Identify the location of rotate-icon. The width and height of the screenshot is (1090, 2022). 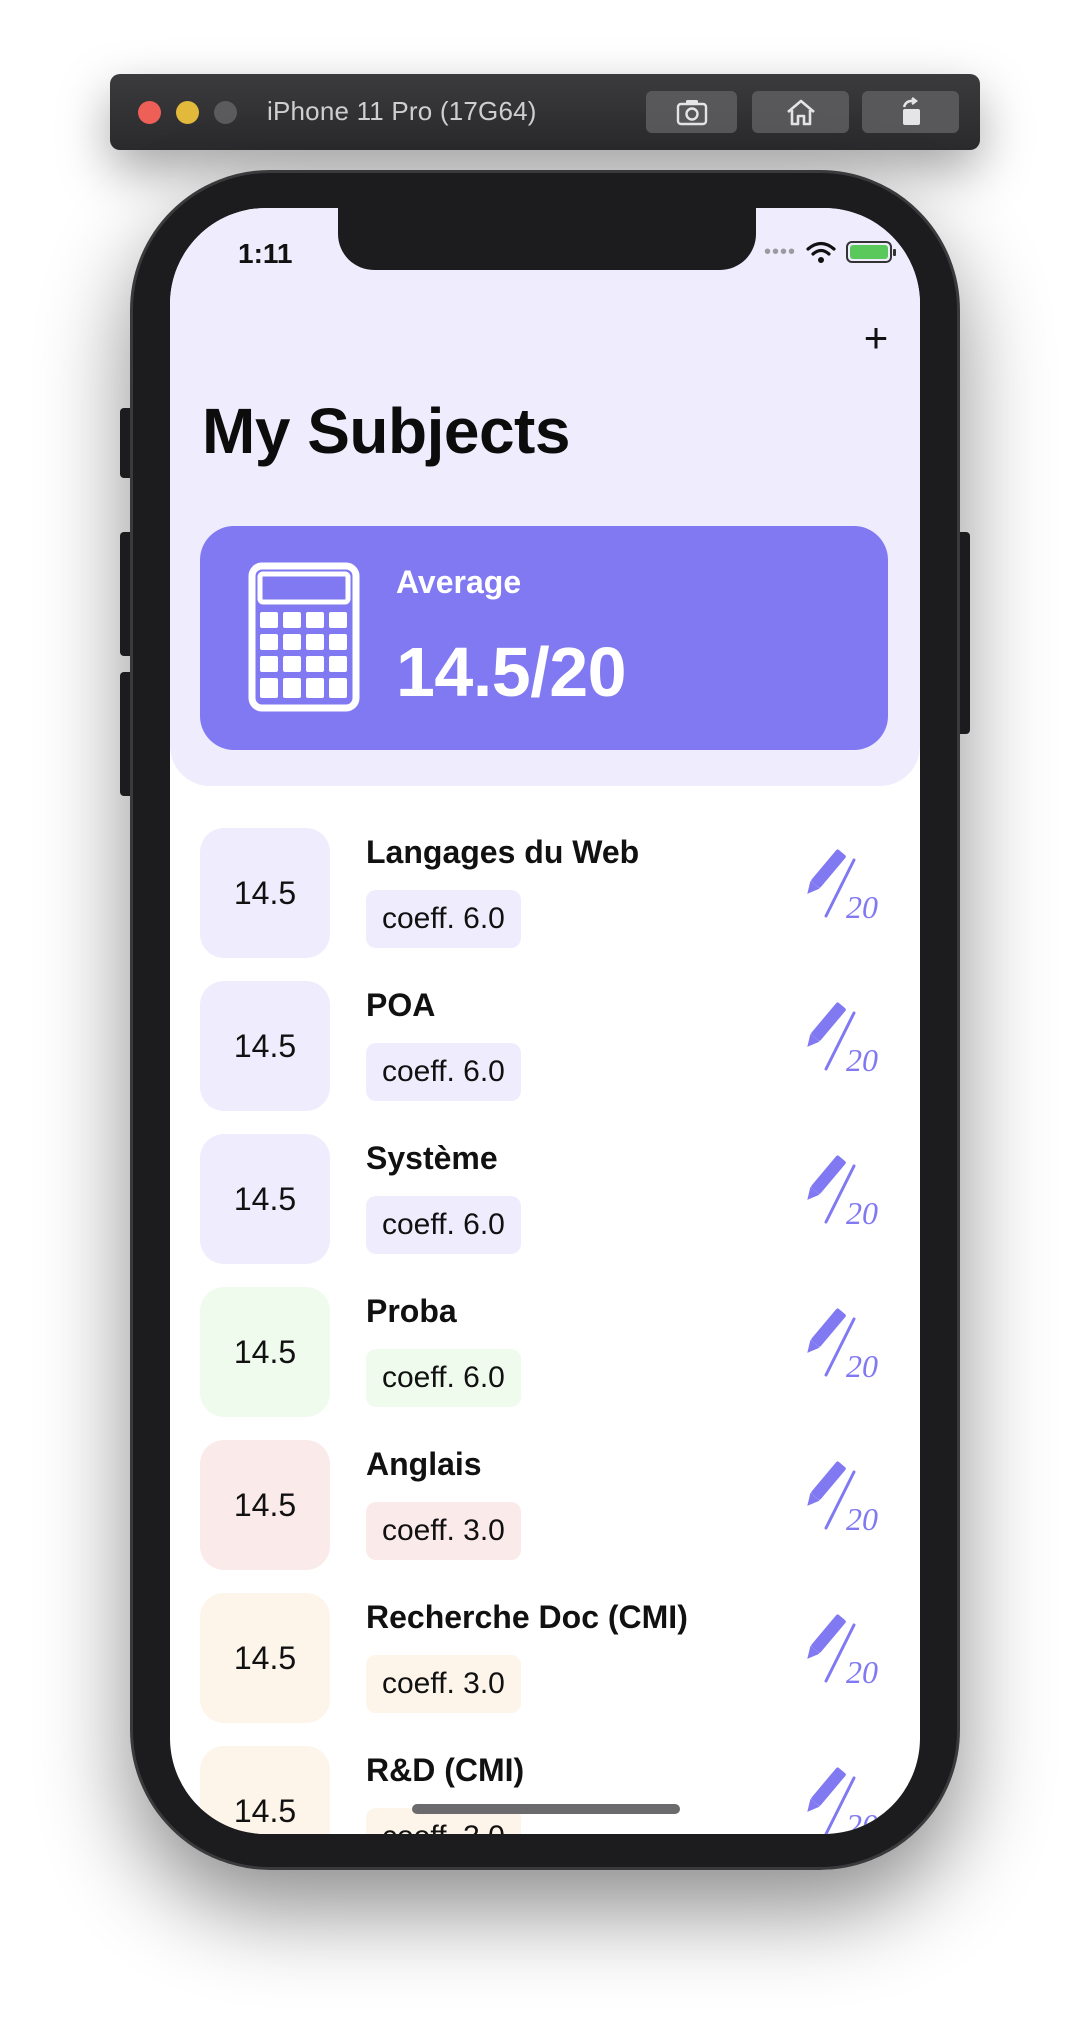
(911, 111).